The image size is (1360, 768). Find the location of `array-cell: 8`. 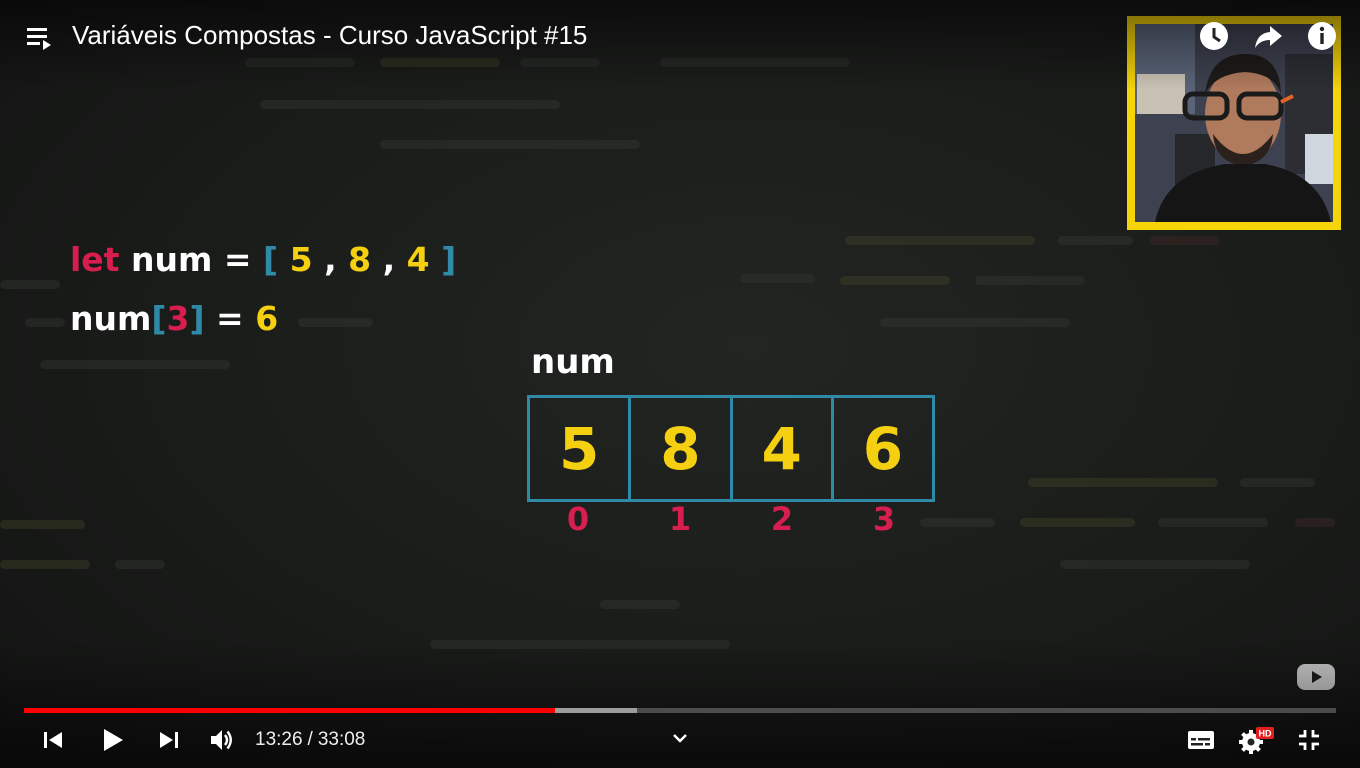

array-cell: 8 is located at coordinates (682, 448).